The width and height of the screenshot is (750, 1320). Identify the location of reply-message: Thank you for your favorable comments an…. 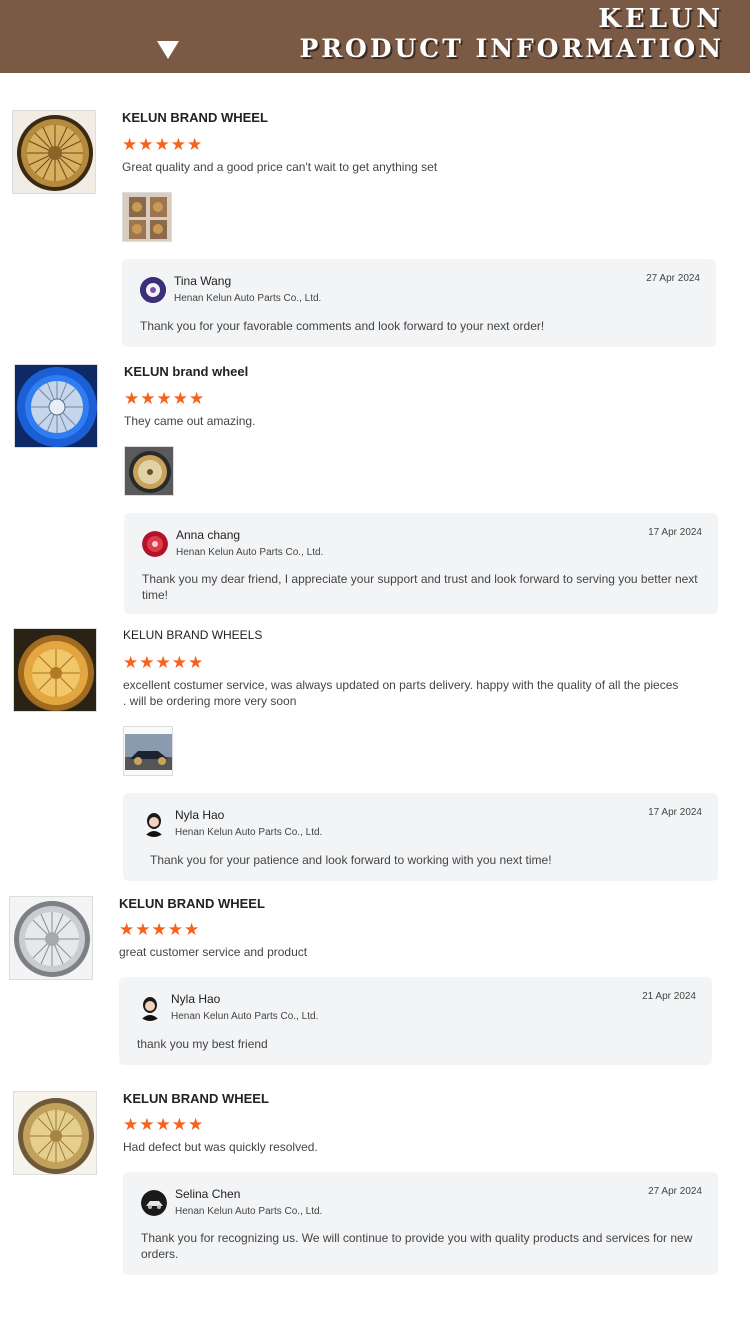
(342, 326).